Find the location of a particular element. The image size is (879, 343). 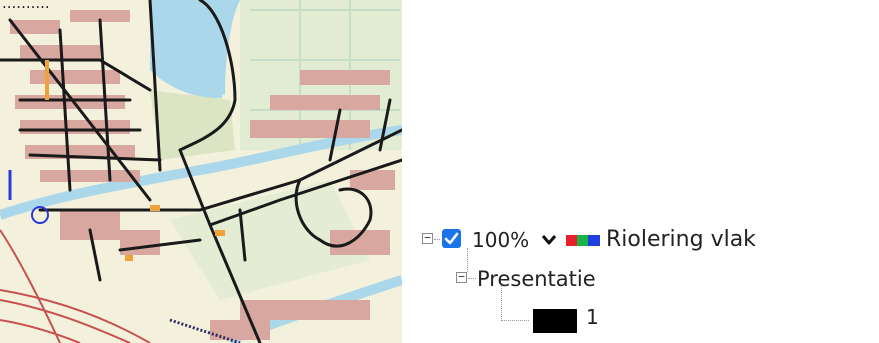

legend-item-label: 1 is located at coordinates (592, 317).